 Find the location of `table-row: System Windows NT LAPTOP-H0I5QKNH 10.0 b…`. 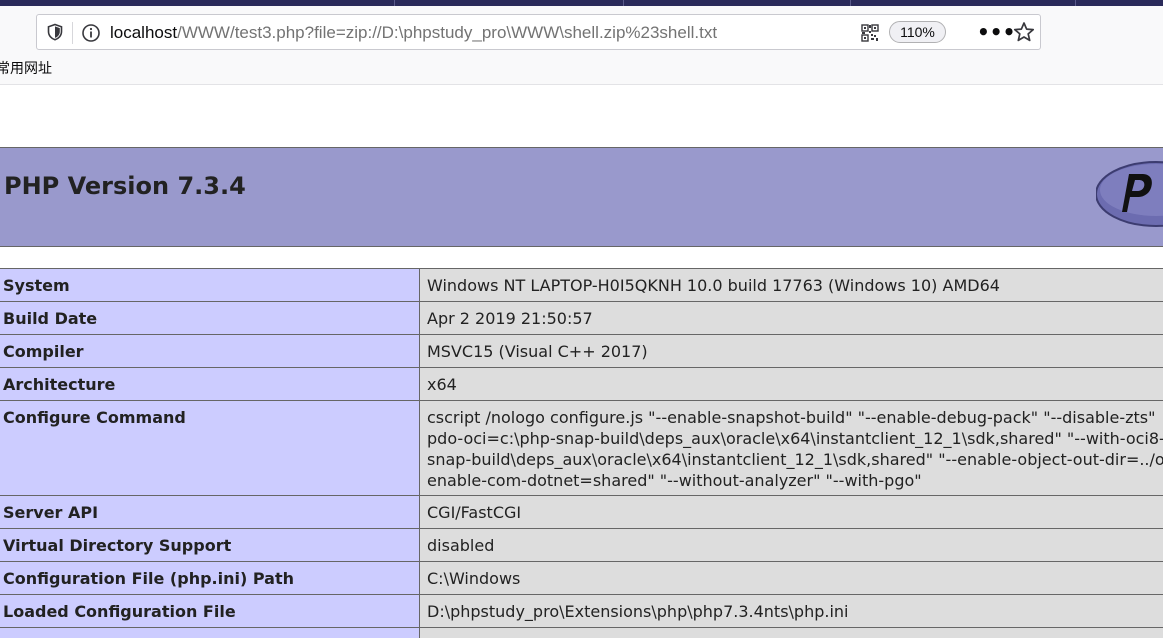

table-row: System Windows NT LAPTOP-H0I5QKNH 10.0 b… is located at coordinates (581, 285).